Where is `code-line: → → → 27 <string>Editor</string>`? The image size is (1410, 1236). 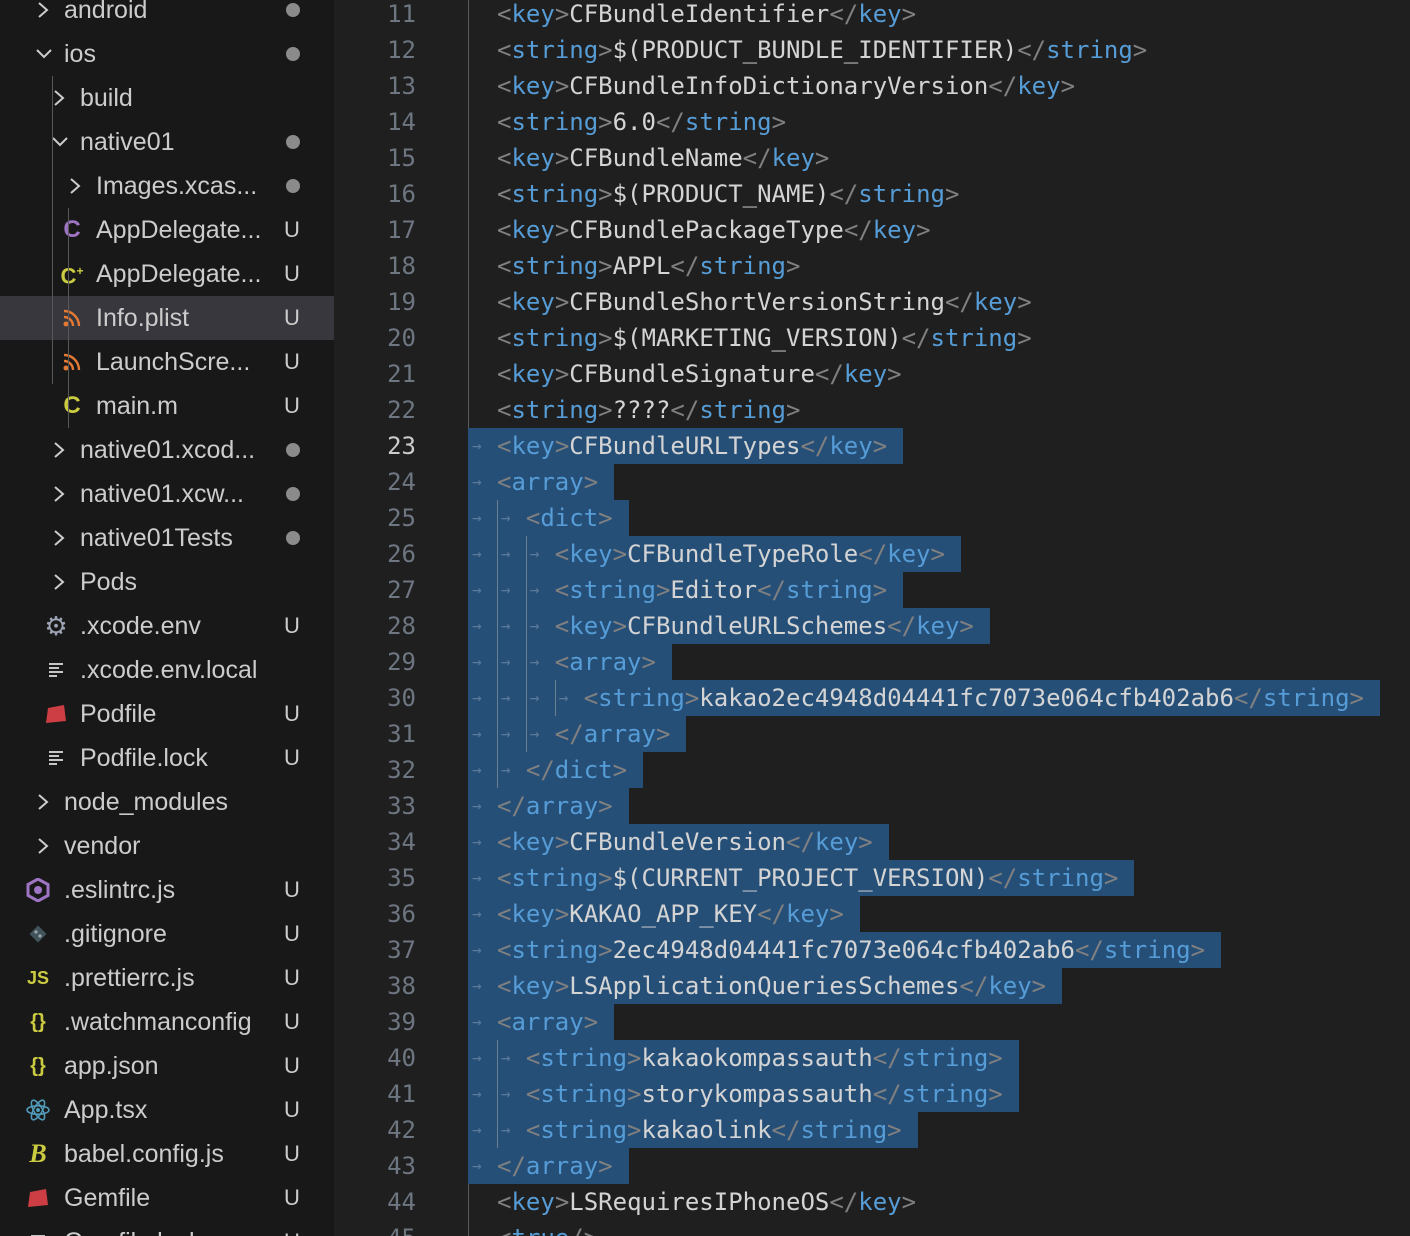
code-line: → → → 27 <string>Editor</string> is located at coordinates (872, 590).